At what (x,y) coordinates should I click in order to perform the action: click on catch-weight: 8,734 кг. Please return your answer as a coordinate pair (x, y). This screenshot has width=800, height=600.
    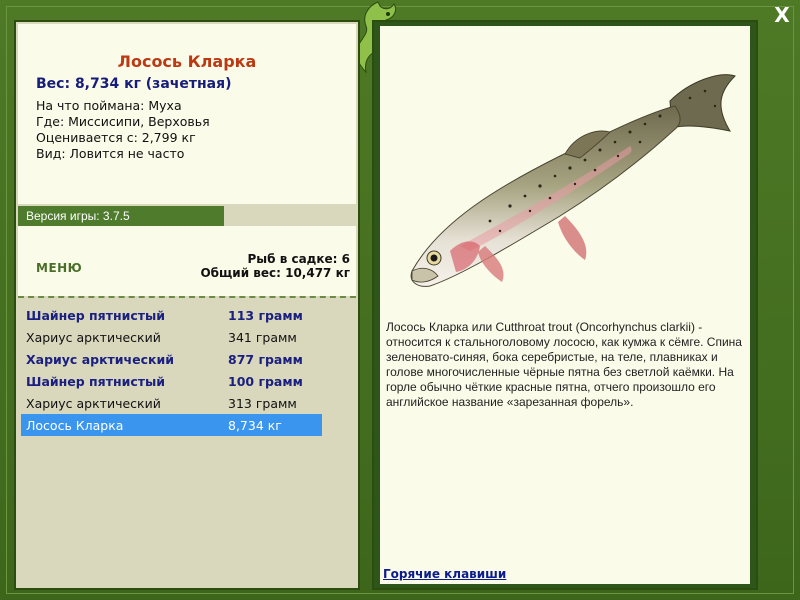
    Looking at the image, I should click on (255, 425).